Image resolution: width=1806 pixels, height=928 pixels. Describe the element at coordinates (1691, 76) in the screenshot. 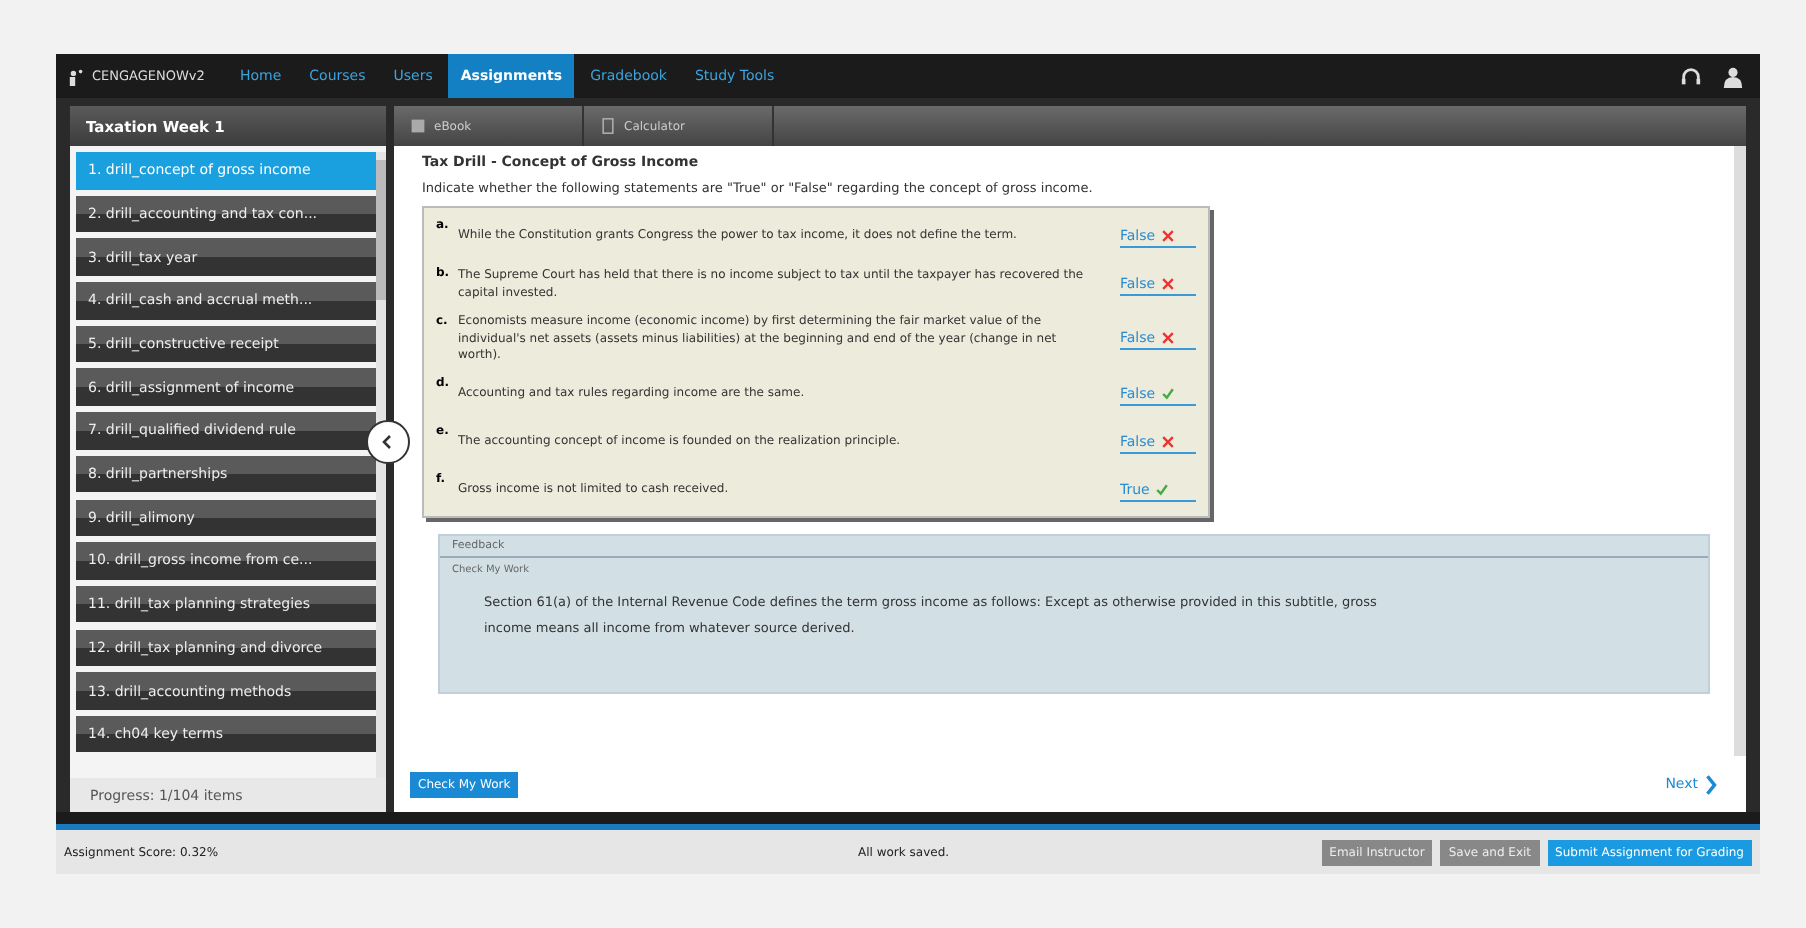

I see `headset-icon` at that location.